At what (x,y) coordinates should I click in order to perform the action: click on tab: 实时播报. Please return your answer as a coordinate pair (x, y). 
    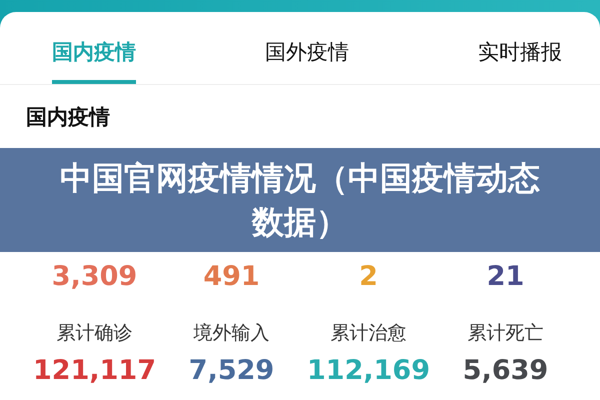
    Looking at the image, I should click on (520, 48).